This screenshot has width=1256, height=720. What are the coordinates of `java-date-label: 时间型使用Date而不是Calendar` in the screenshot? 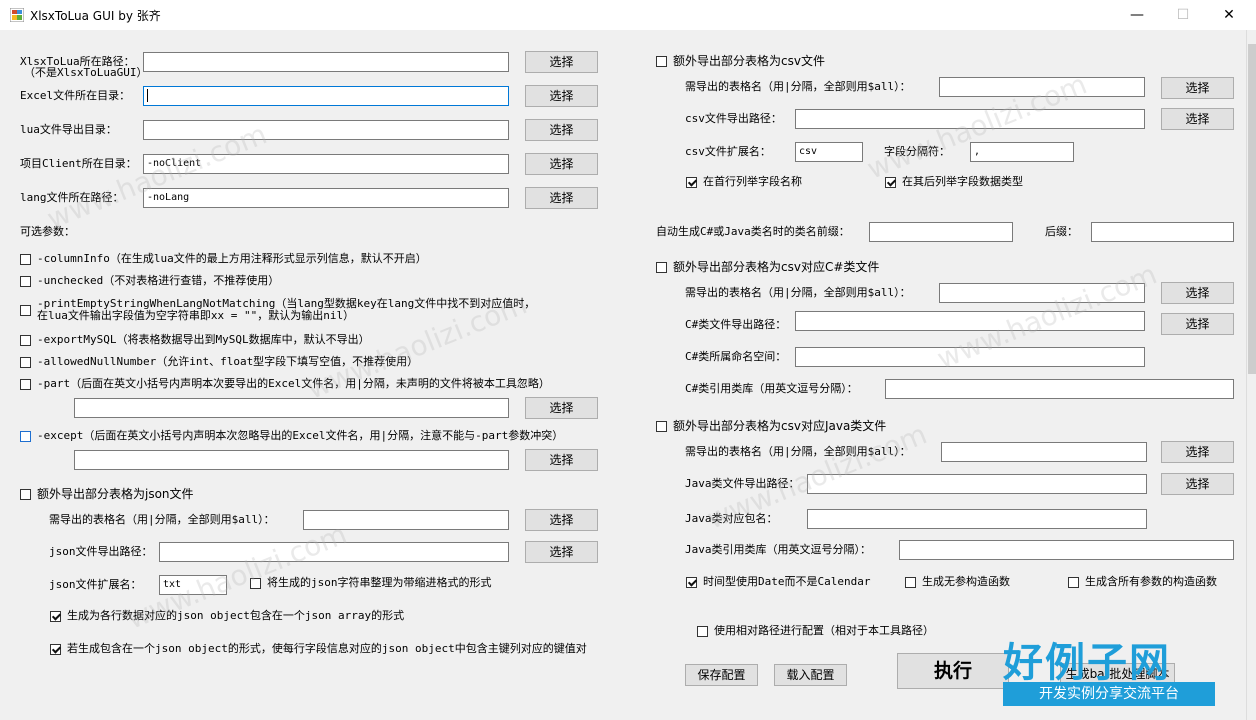 It's located at (787, 581).